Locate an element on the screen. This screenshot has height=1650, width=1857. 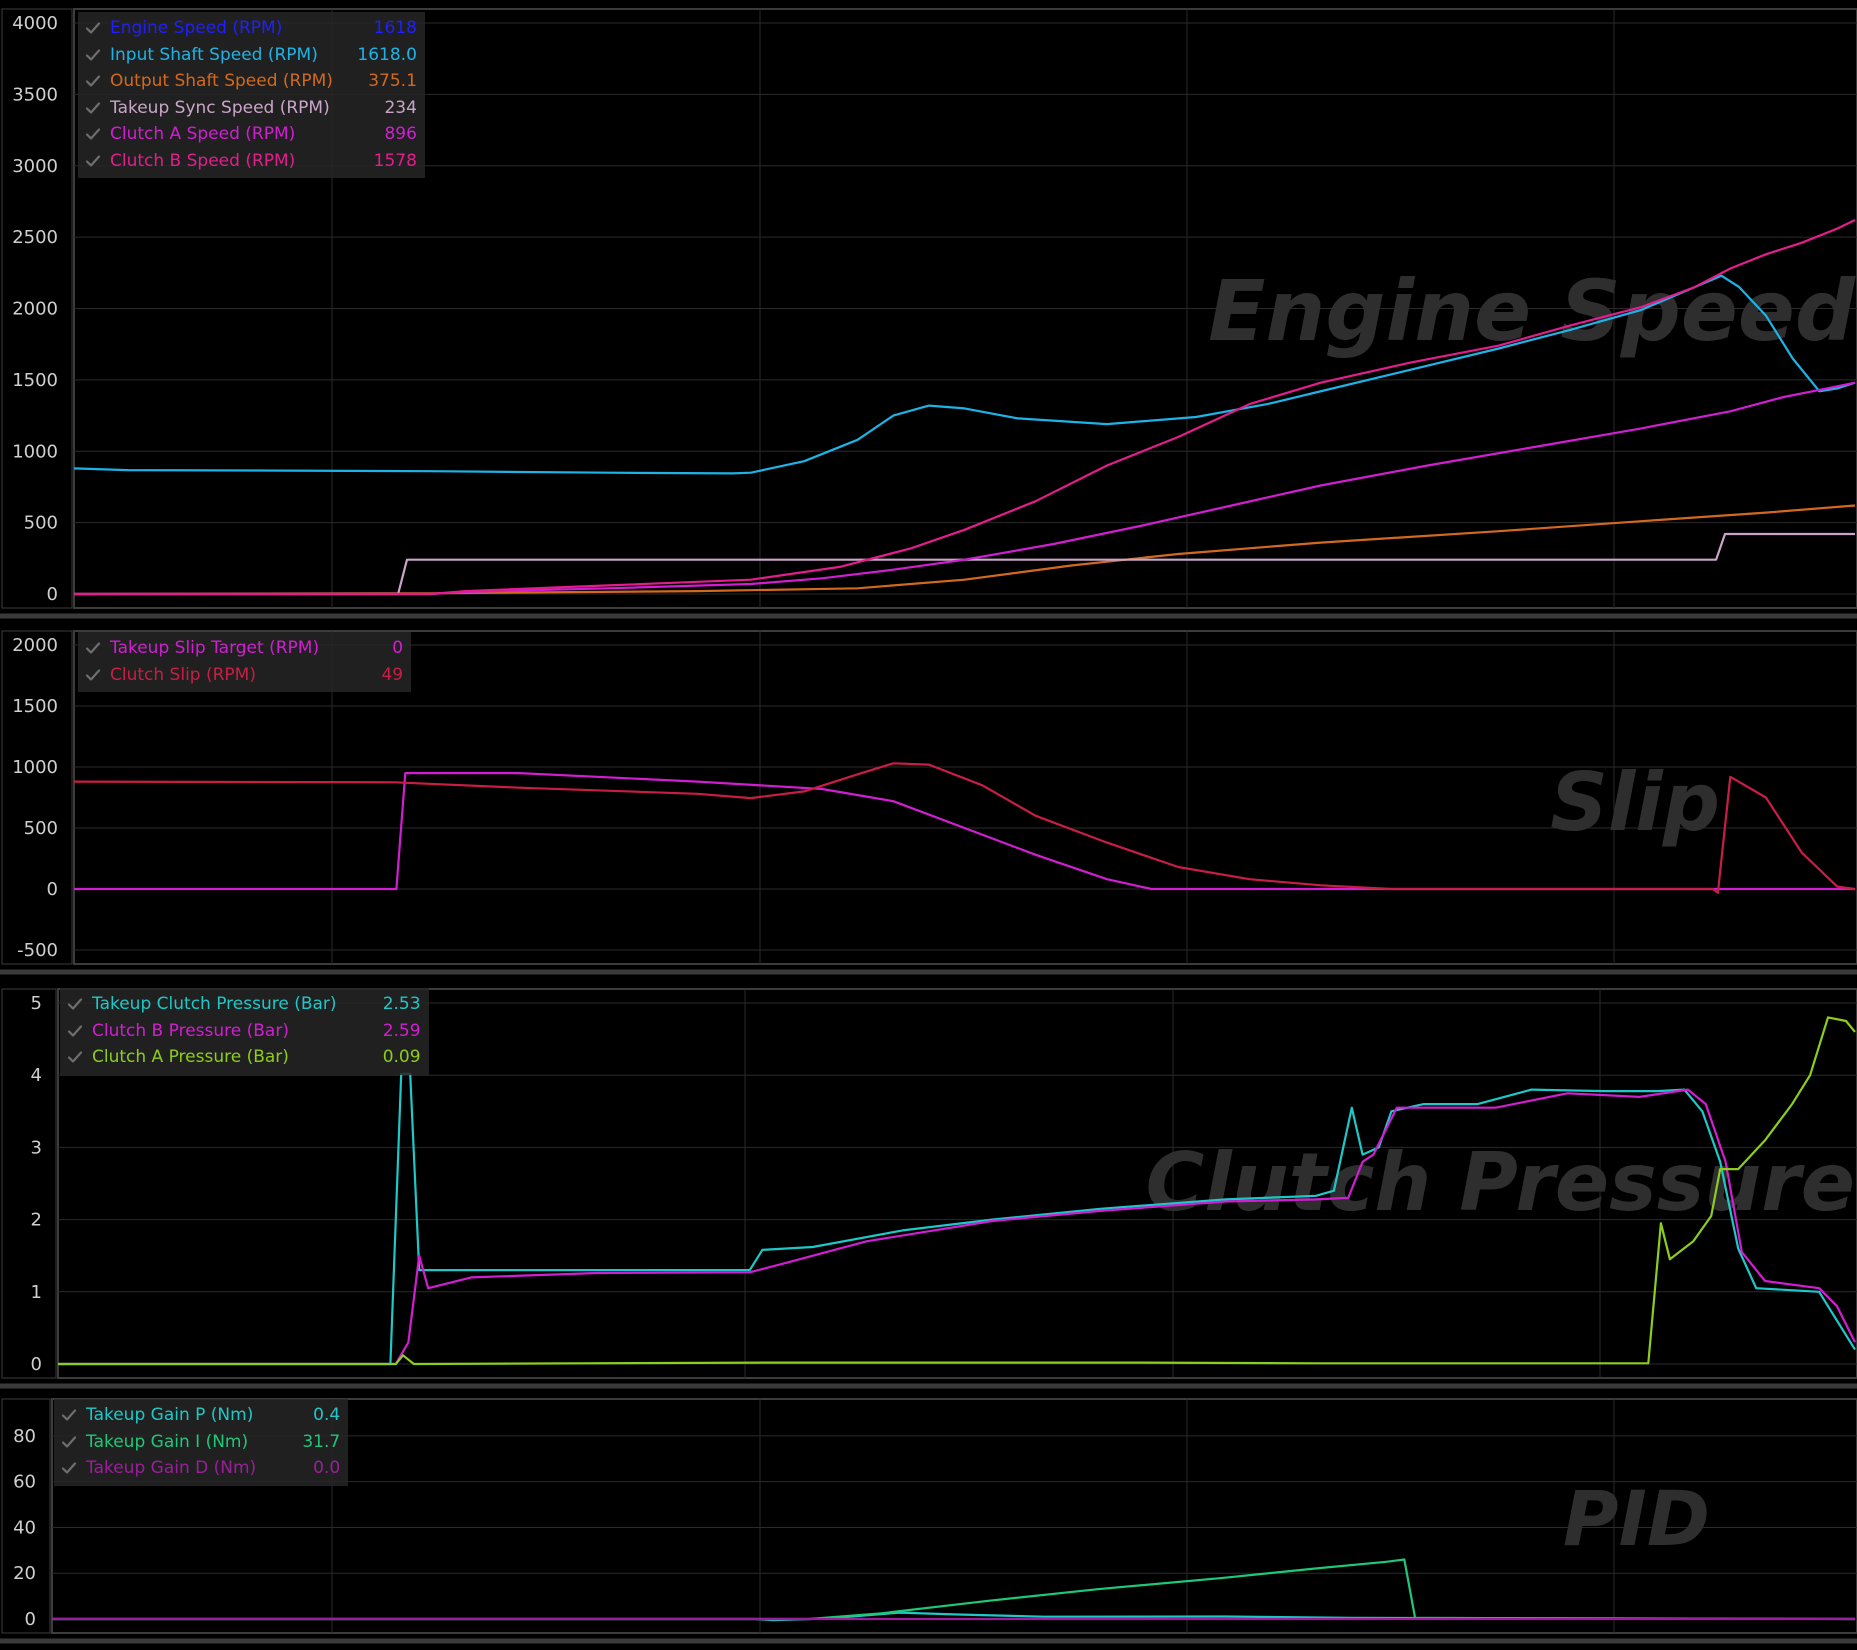
legend-label: Engine Speed (RPM) is located at coordinates (196, 28).